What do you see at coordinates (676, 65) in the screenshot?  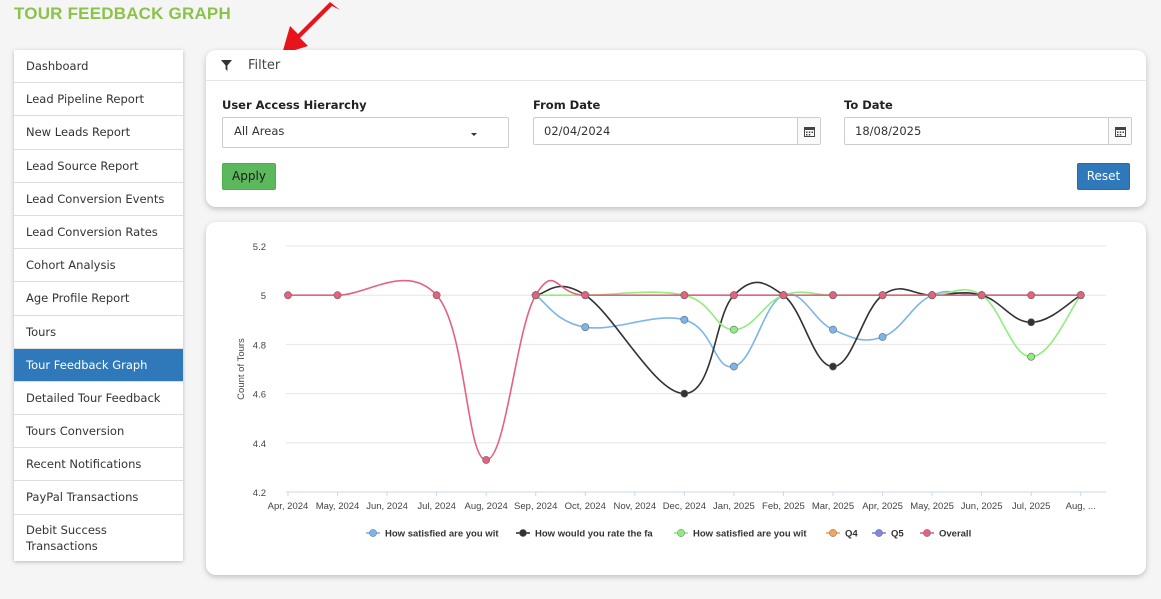 I see `filter-header: Filter` at bounding box center [676, 65].